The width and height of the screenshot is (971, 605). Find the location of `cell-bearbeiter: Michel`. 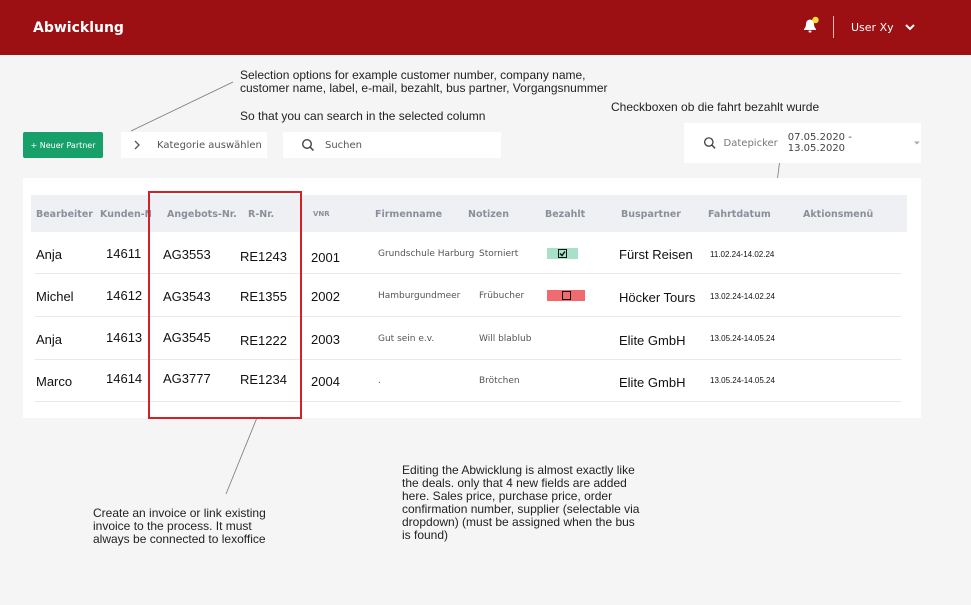

cell-bearbeiter: Michel is located at coordinates (55, 296).